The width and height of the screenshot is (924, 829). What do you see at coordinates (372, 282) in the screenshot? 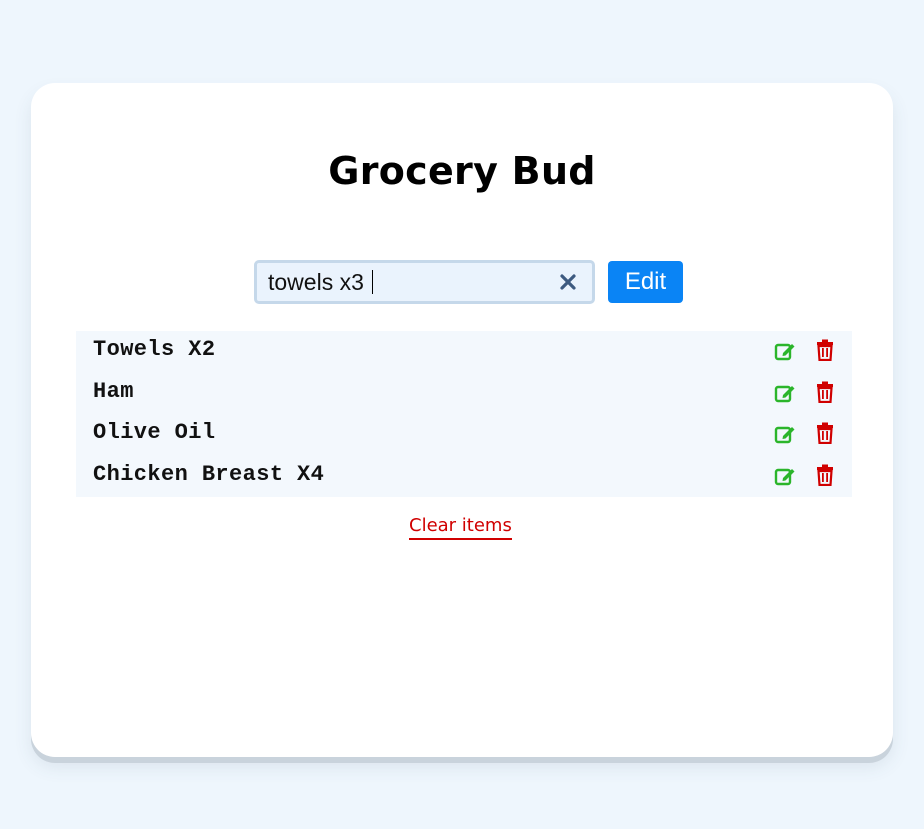
I see `text-cursor` at bounding box center [372, 282].